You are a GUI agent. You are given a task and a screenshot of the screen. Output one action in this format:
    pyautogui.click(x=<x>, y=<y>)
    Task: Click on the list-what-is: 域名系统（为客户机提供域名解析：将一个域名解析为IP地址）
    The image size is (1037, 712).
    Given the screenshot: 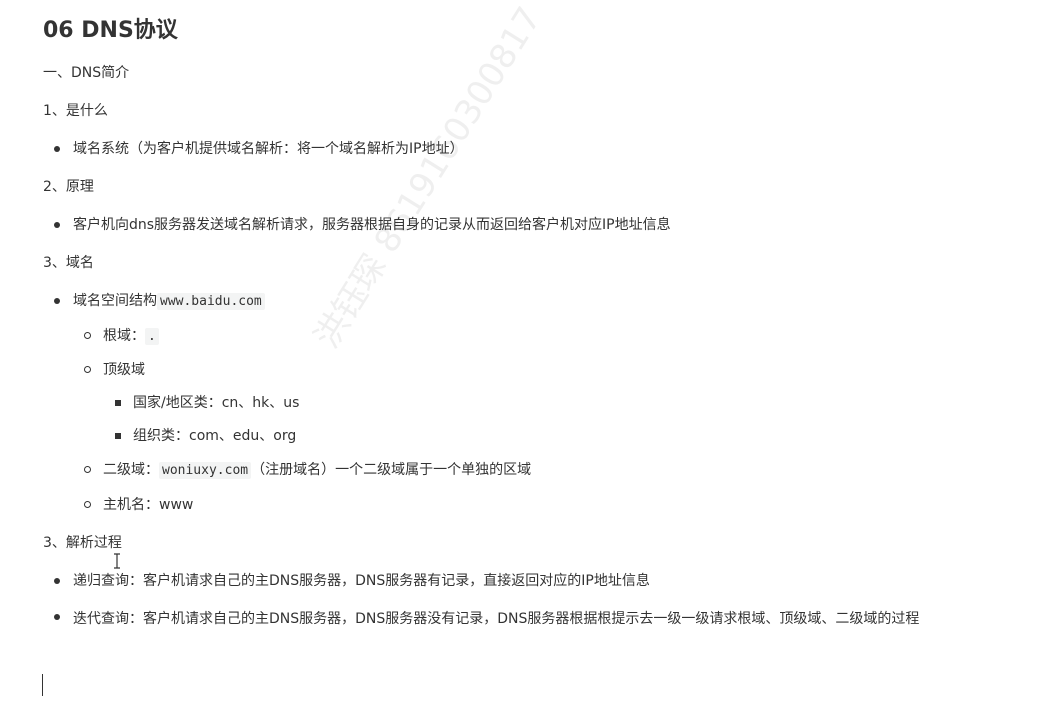 What is the action you would take?
    pyautogui.click(x=533, y=149)
    